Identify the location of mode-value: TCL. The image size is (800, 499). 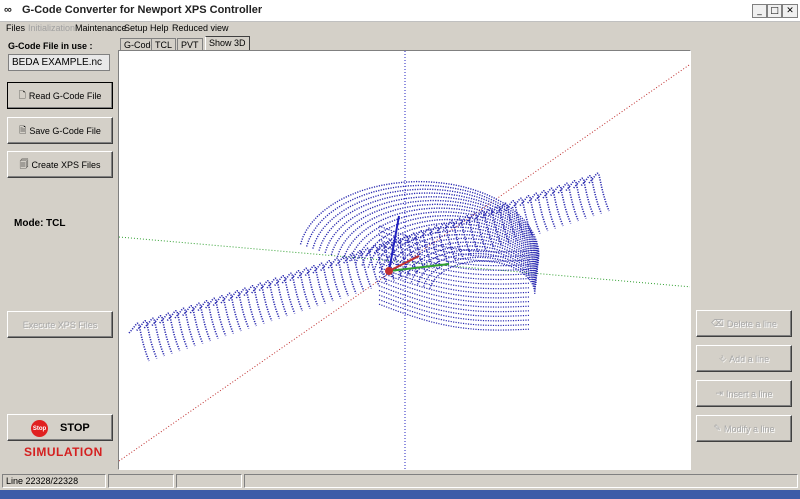
(56, 223).